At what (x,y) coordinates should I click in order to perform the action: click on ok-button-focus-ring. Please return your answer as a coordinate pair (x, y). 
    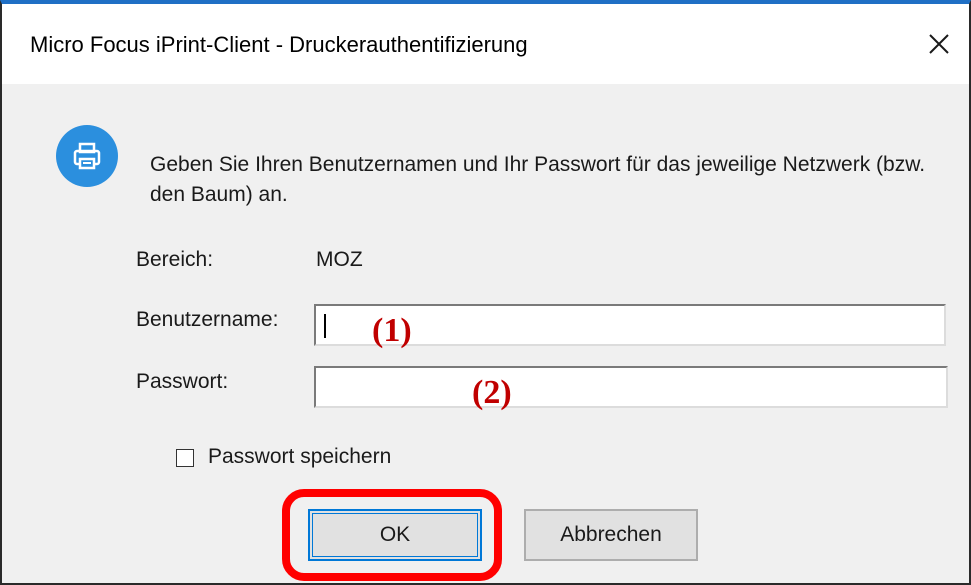
    Looking at the image, I should click on (395, 535).